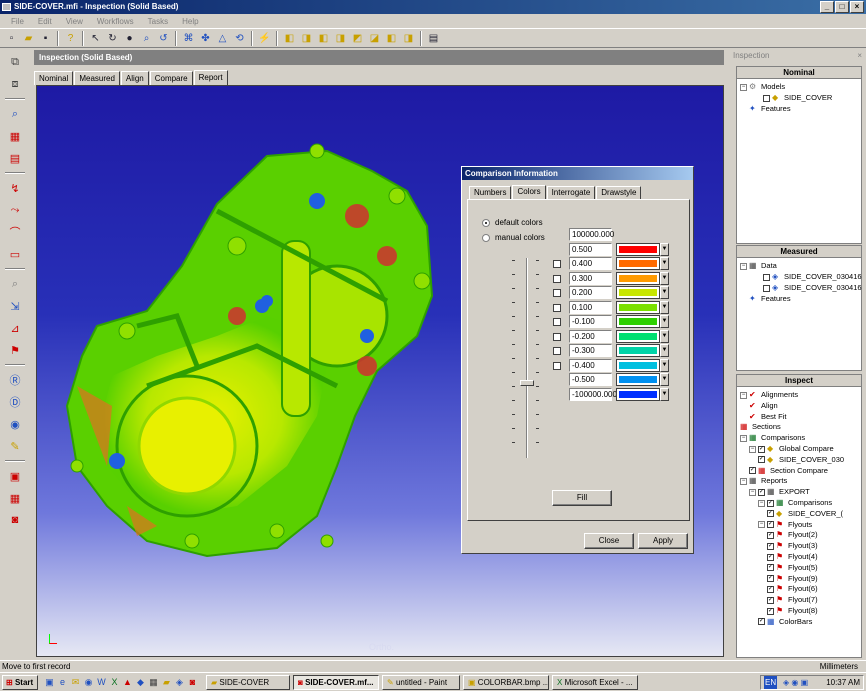 This screenshot has height=691, width=866. Describe the element at coordinates (15, 476) in the screenshot. I see `palette-tool-icon: ▣` at that location.